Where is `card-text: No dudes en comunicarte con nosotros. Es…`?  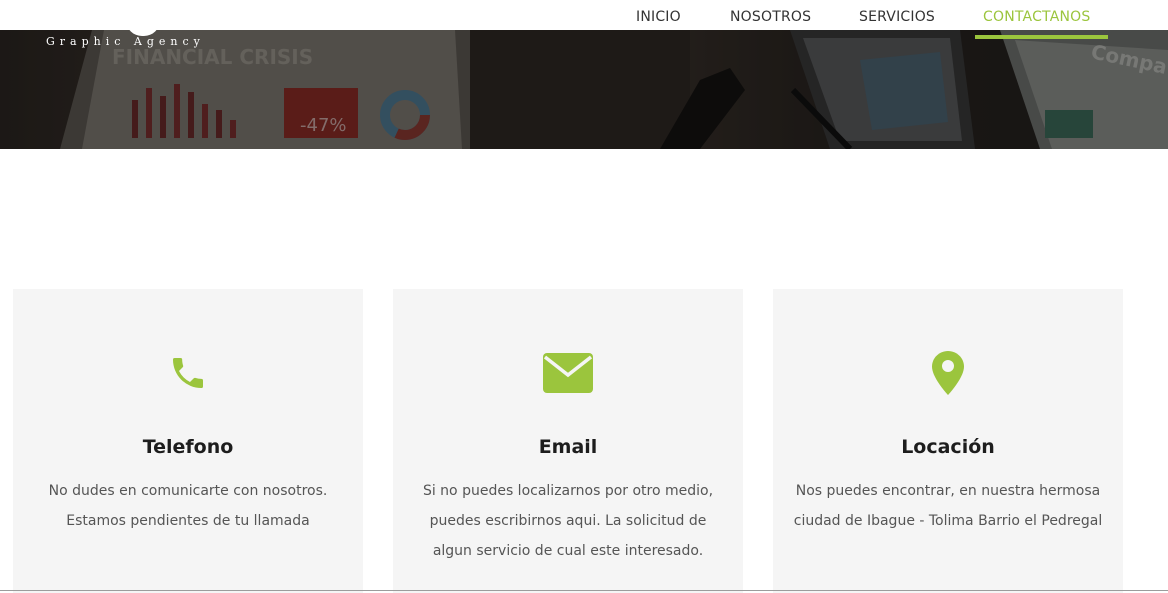
card-text: No dudes en comunicarte con nosotros. Es… is located at coordinates (188, 506).